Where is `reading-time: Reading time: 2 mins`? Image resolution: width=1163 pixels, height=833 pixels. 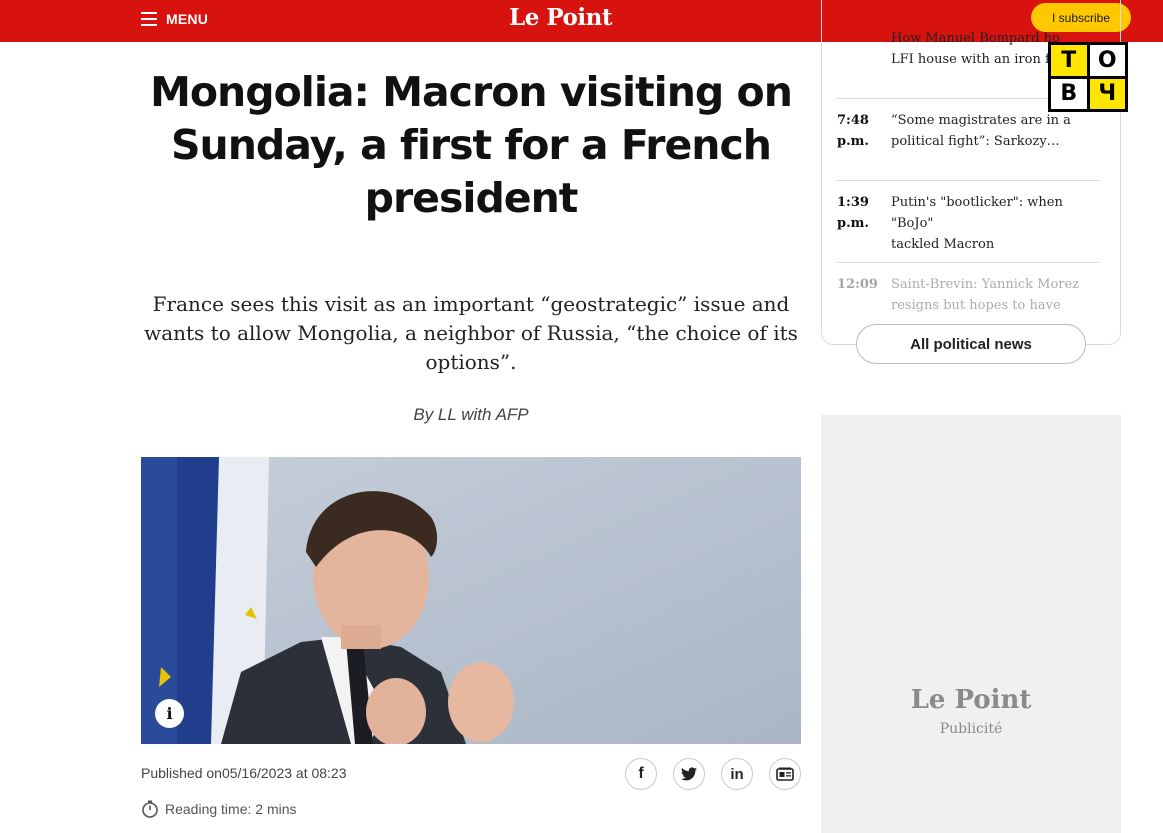 reading-time: Reading time: 2 mins is located at coordinates (219, 809).